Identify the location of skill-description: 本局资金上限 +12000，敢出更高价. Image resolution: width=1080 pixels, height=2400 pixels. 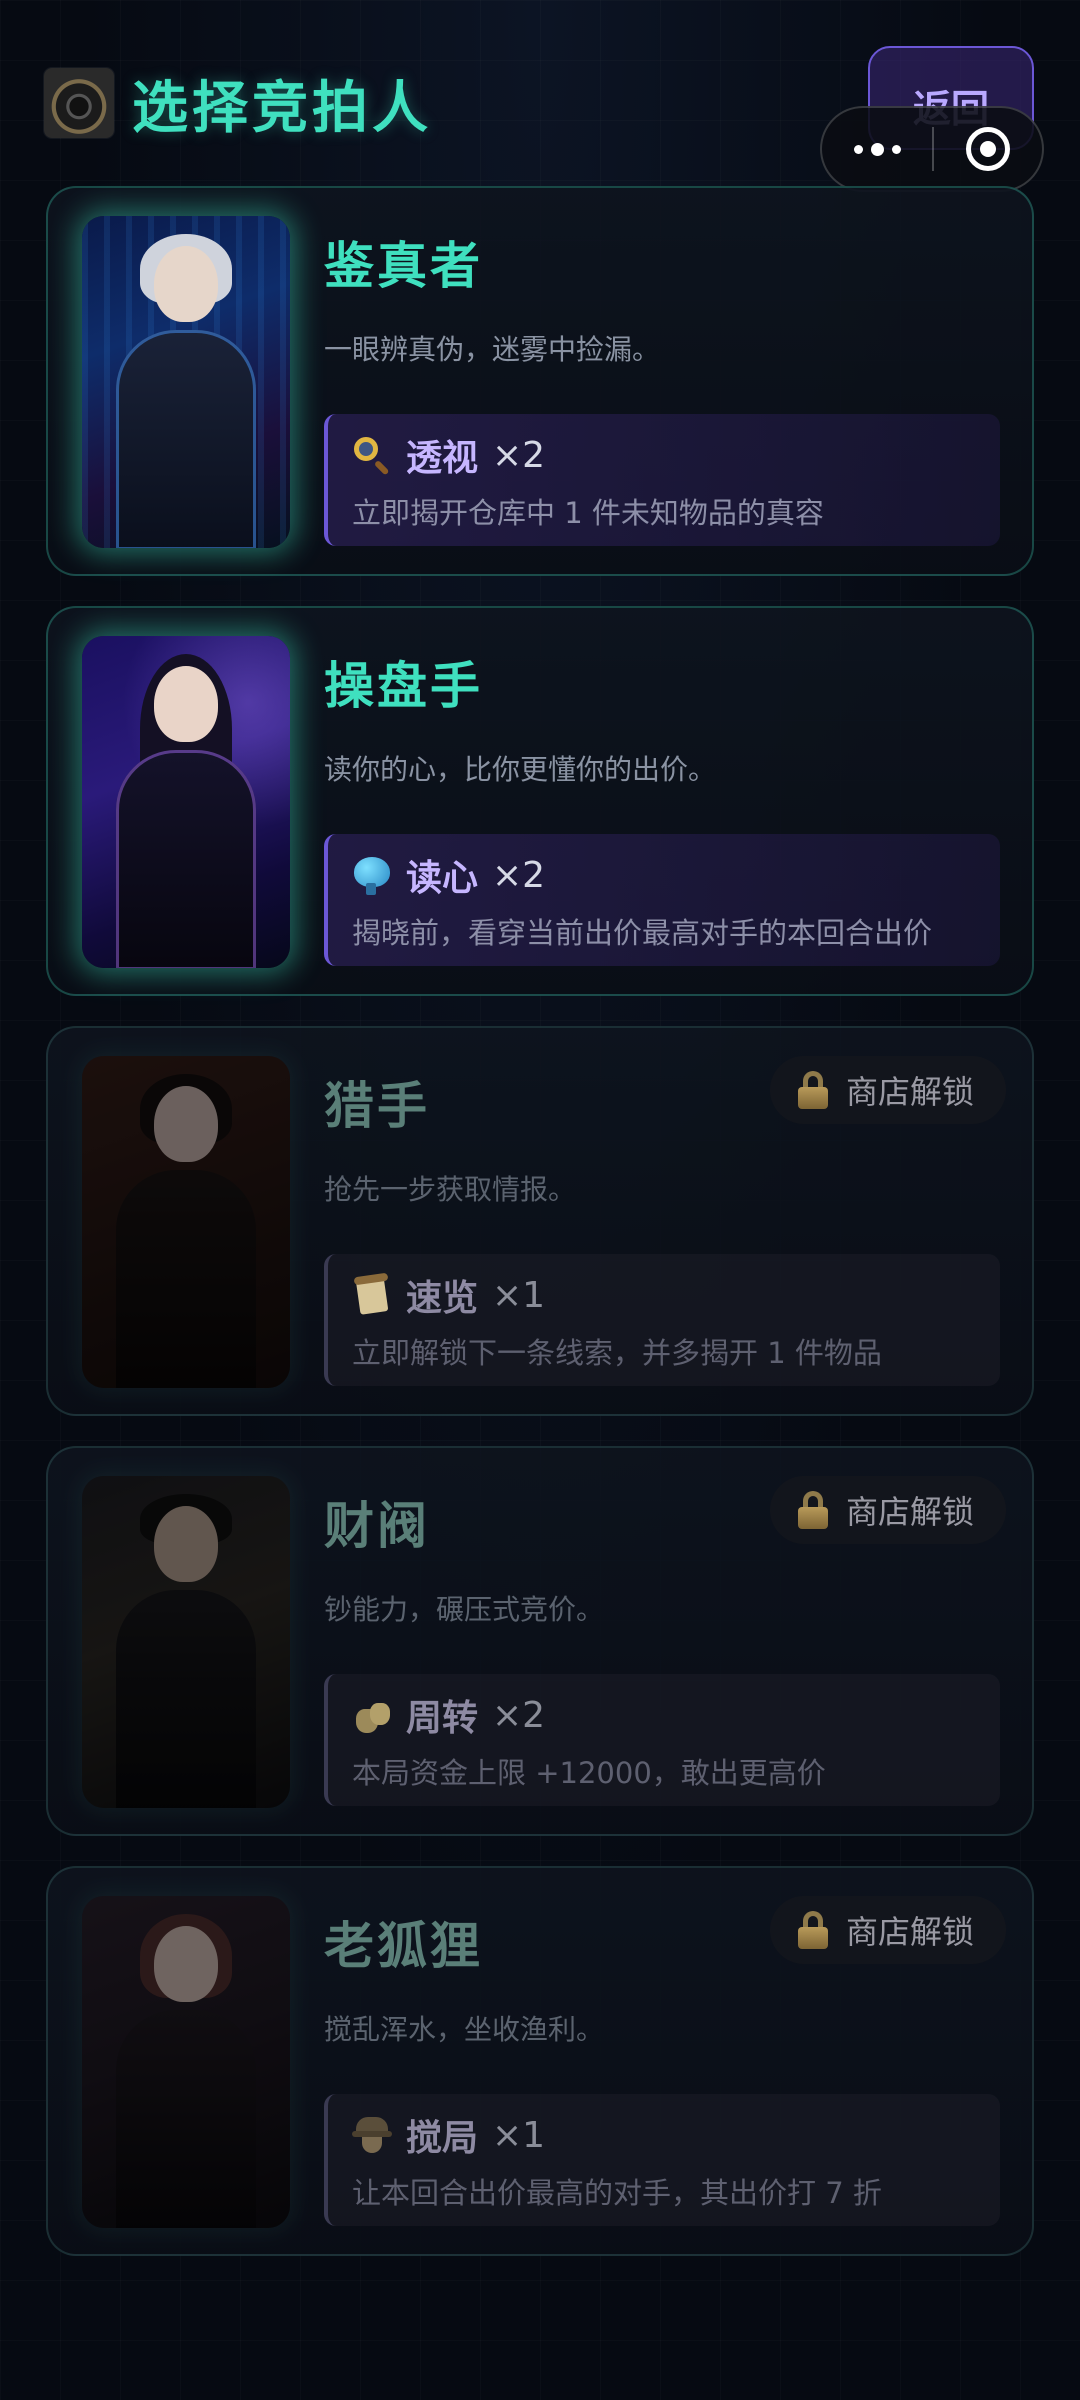
(589, 1773).